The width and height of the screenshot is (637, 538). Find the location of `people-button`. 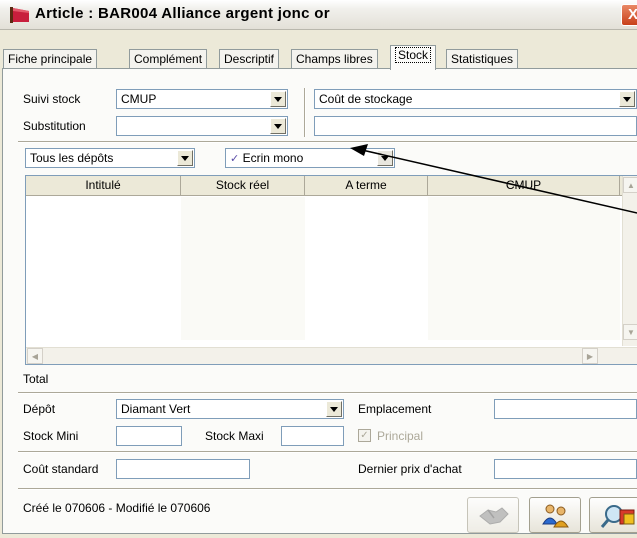

people-button is located at coordinates (555, 515).